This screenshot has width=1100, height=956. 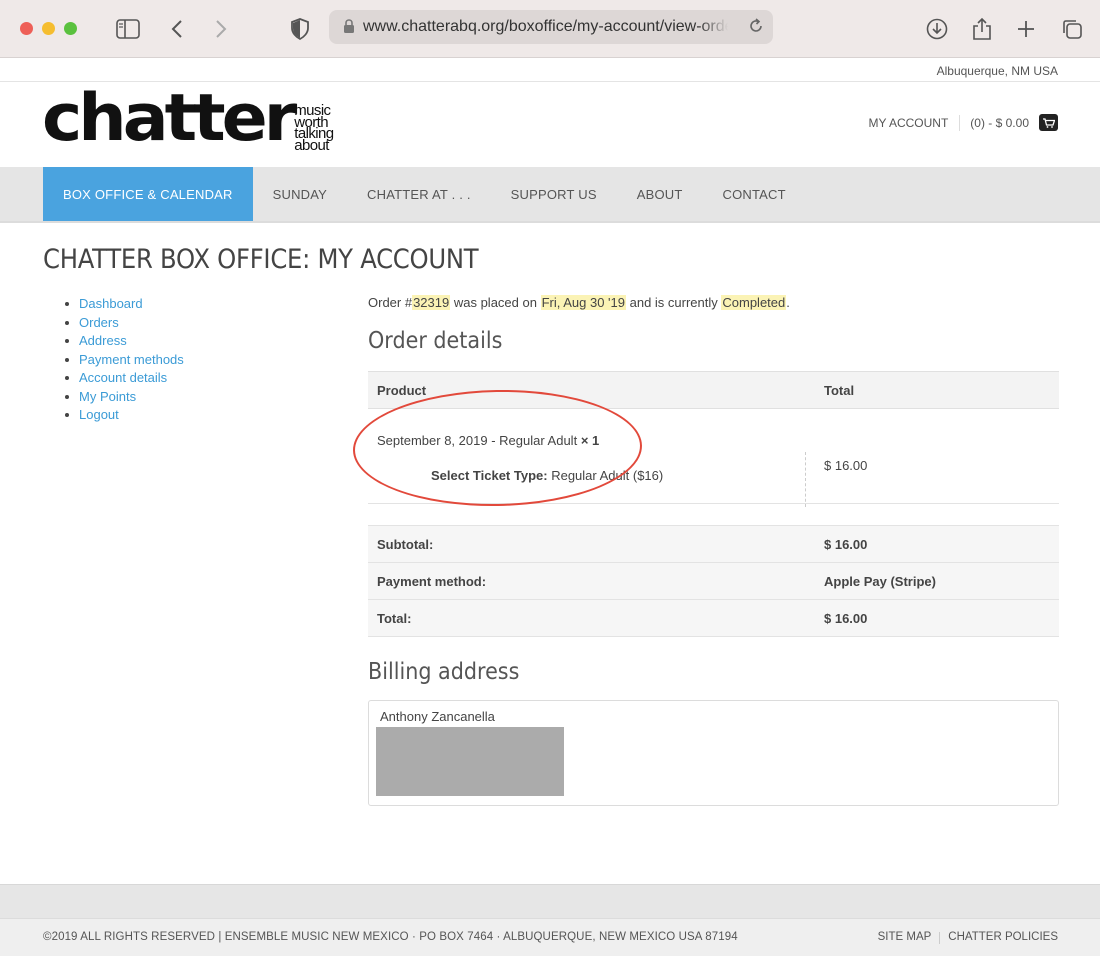 I want to click on footer-links: SITE MAP CHATTER POLICIES, so click(x=968, y=937).